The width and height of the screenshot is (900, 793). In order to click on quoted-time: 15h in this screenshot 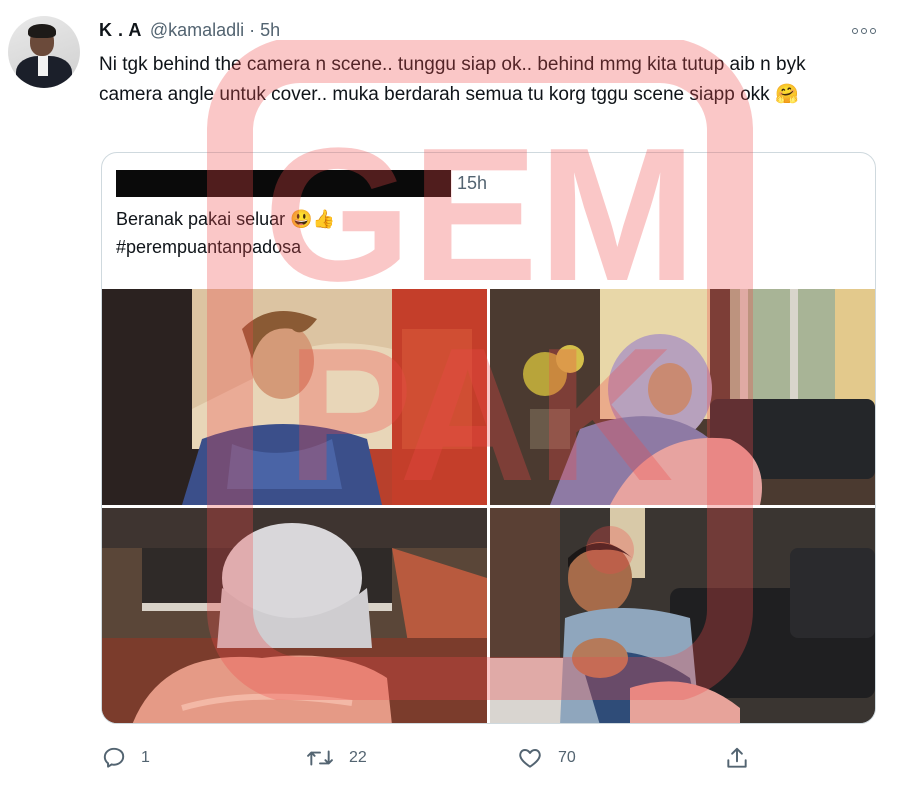, I will do `click(472, 183)`.